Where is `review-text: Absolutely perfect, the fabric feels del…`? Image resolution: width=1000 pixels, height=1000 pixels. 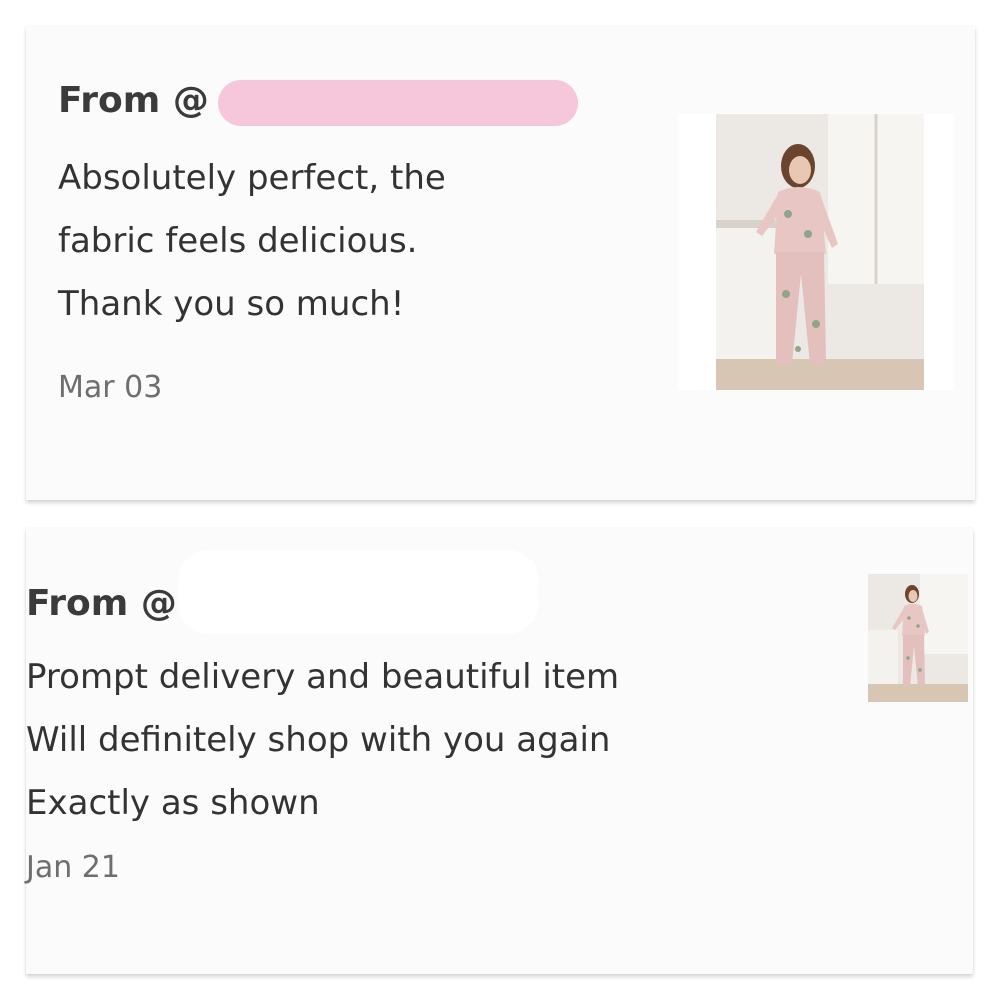 review-text: Absolutely perfect, the fabric feels del… is located at coordinates (252, 241).